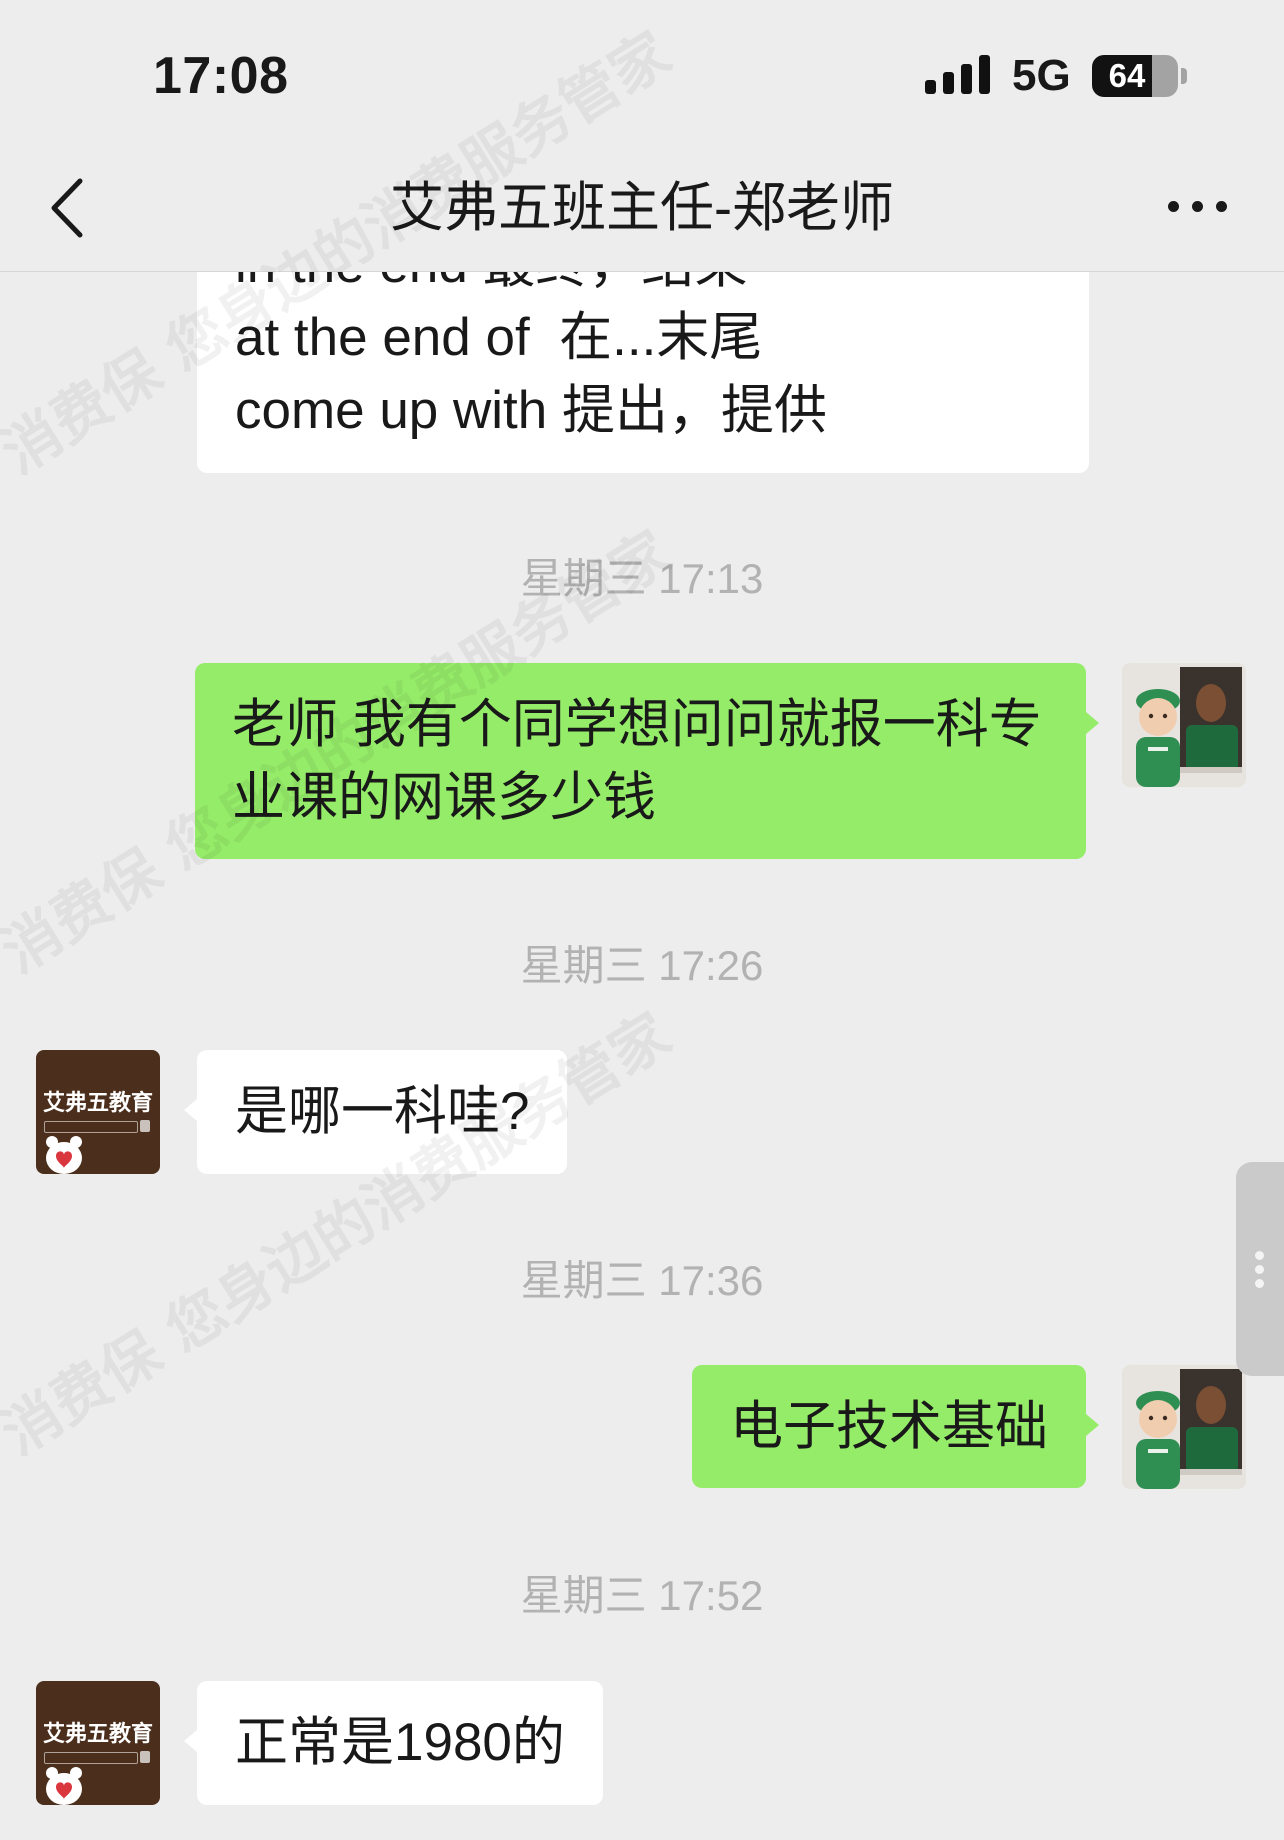 Image resolution: width=1284 pixels, height=1840 pixels. What do you see at coordinates (400, 1742) in the screenshot?
I see `message-text: 正常是1980的` at bounding box center [400, 1742].